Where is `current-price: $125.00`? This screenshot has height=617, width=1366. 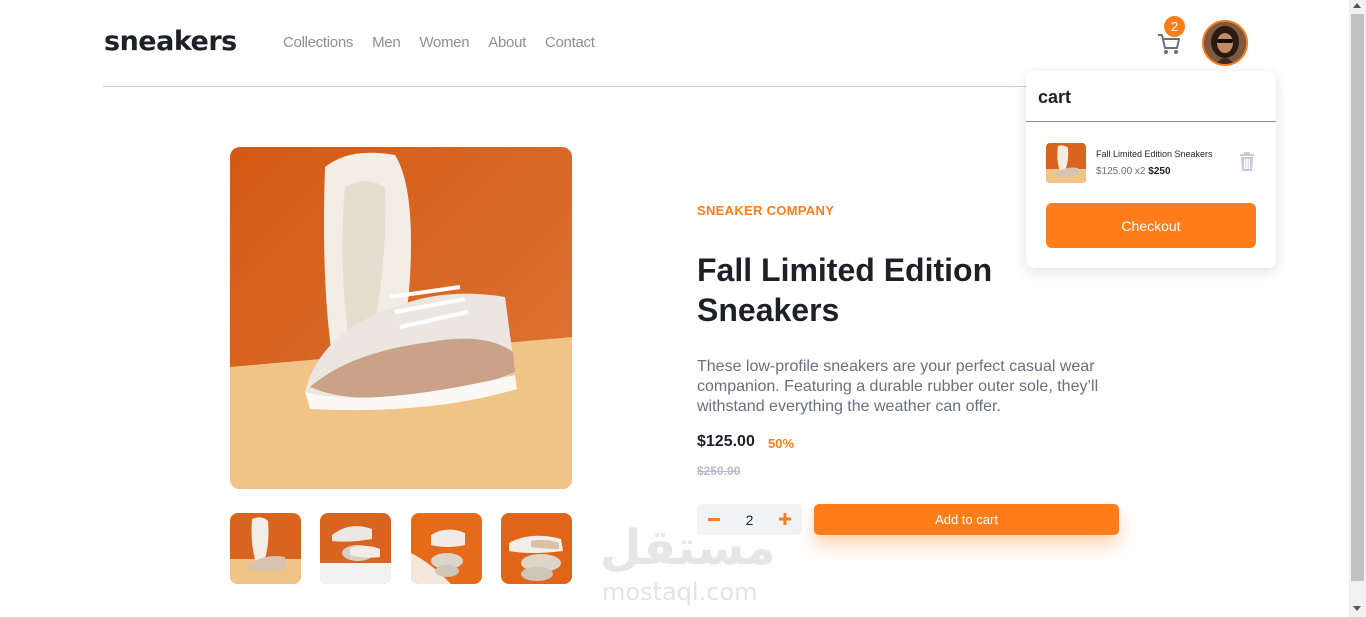 current-price: $125.00 is located at coordinates (726, 441).